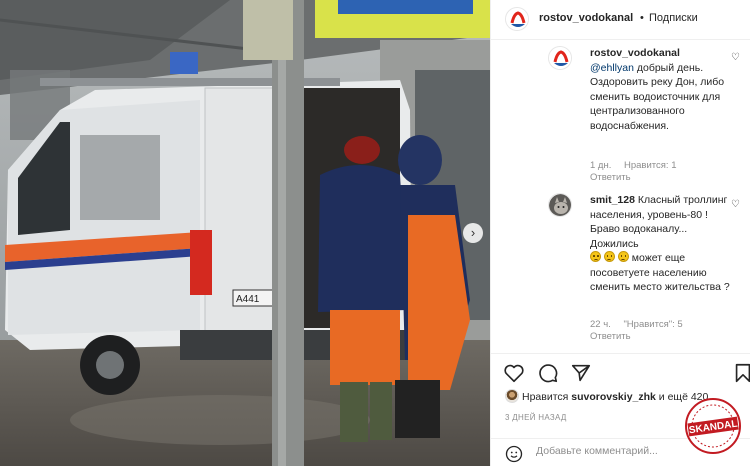 This screenshot has height=466, width=750. What do you see at coordinates (635, 53) in the screenshot?
I see `comment-username: rostov_vodokanal` at bounding box center [635, 53].